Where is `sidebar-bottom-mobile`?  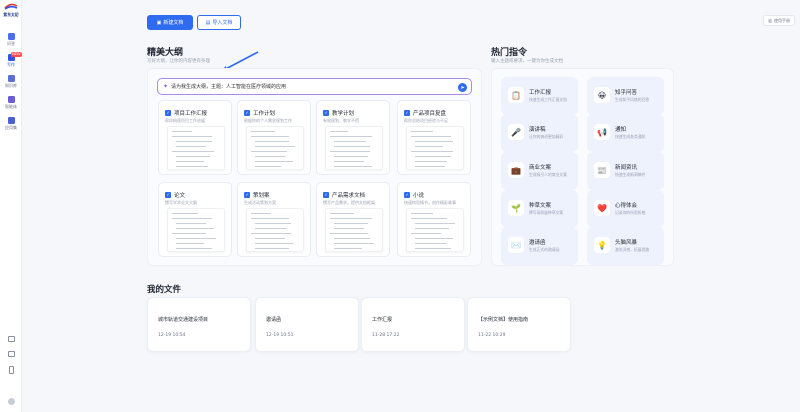 sidebar-bottom-mobile is located at coordinates (11, 370).